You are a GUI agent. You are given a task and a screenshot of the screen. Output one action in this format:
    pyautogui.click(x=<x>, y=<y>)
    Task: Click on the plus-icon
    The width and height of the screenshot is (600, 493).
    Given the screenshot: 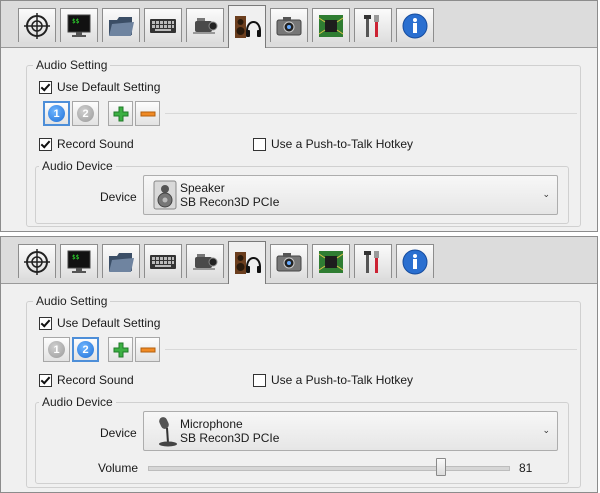 What is the action you would take?
    pyautogui.click(x=120, y=113)
    